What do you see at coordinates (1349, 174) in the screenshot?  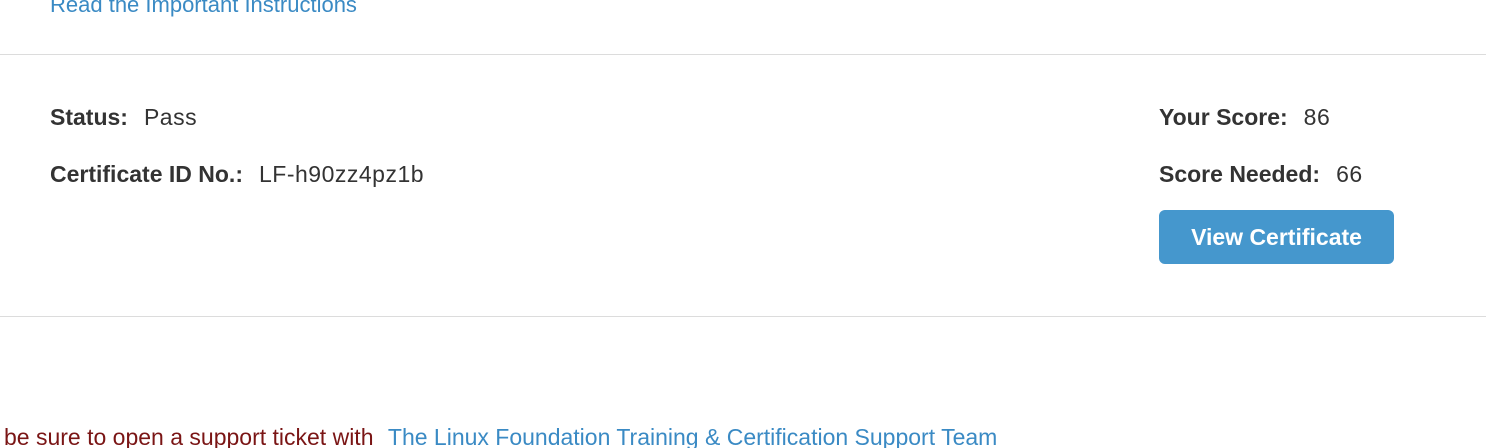 I see `score-needed-value: 66` at bounding box center [1349, 174].